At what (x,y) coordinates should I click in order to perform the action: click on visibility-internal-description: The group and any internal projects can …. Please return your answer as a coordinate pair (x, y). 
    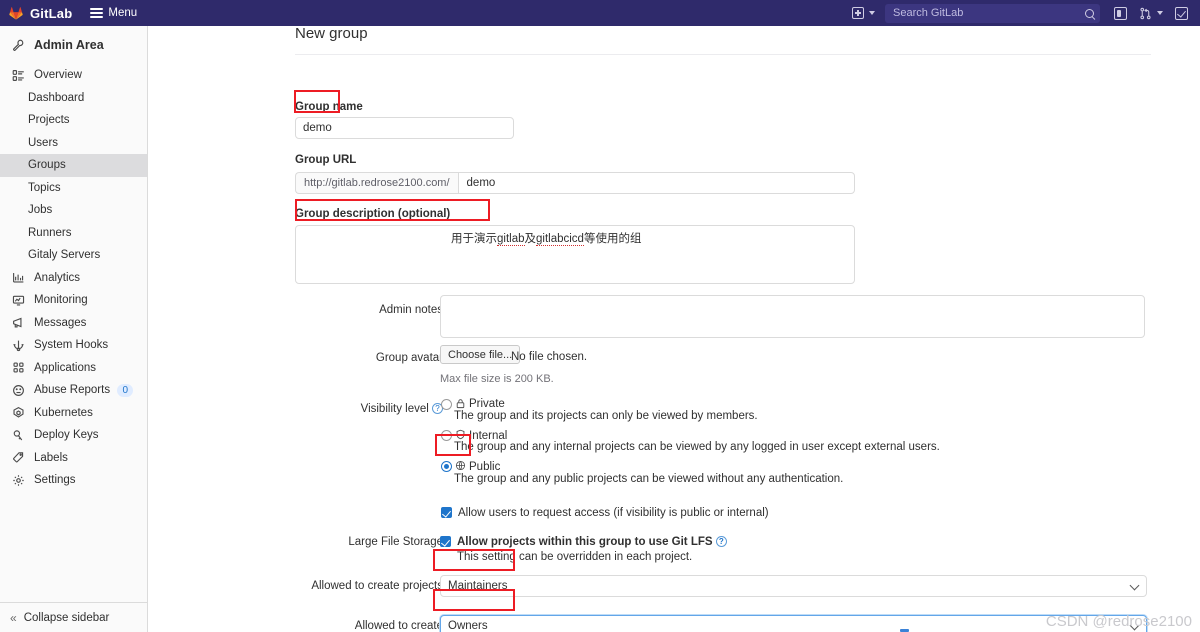
    Looking at the image, I should click on (697, 447).